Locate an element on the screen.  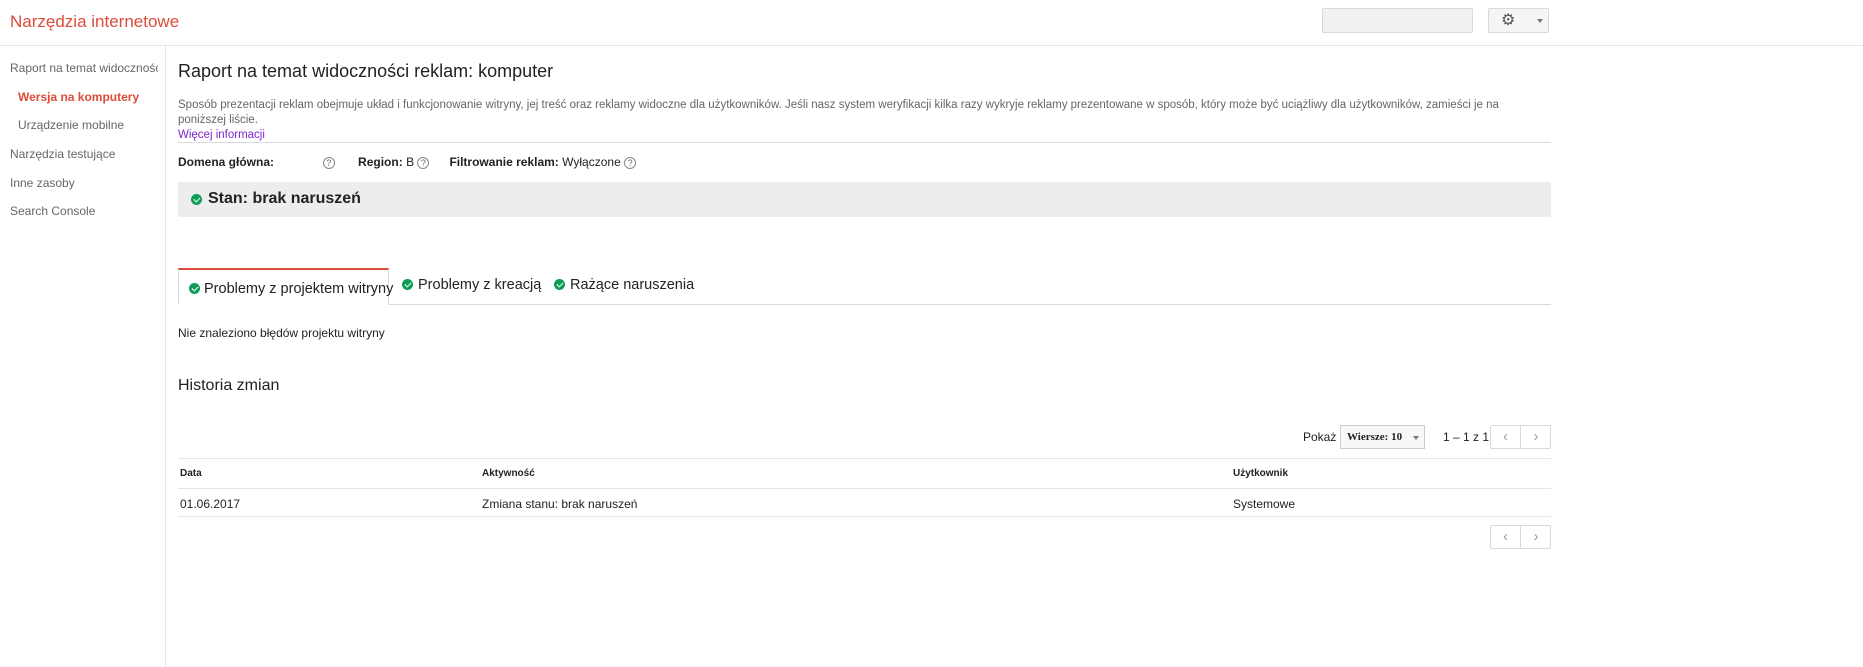
column-header-user: Użytkownik is located at coordinates (1260, 473).